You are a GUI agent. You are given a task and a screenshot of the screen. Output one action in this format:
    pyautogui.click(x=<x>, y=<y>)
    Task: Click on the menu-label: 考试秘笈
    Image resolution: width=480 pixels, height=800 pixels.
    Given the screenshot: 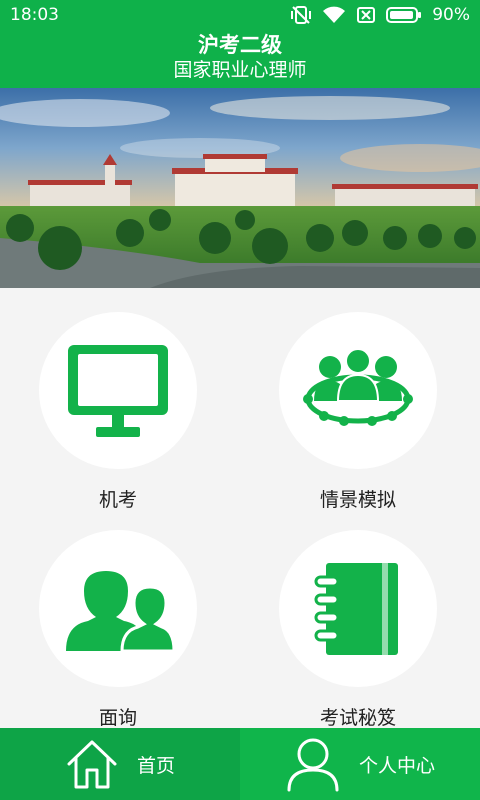 What is the action you would take?
    pyautogui.click(x=357, y=718)
    